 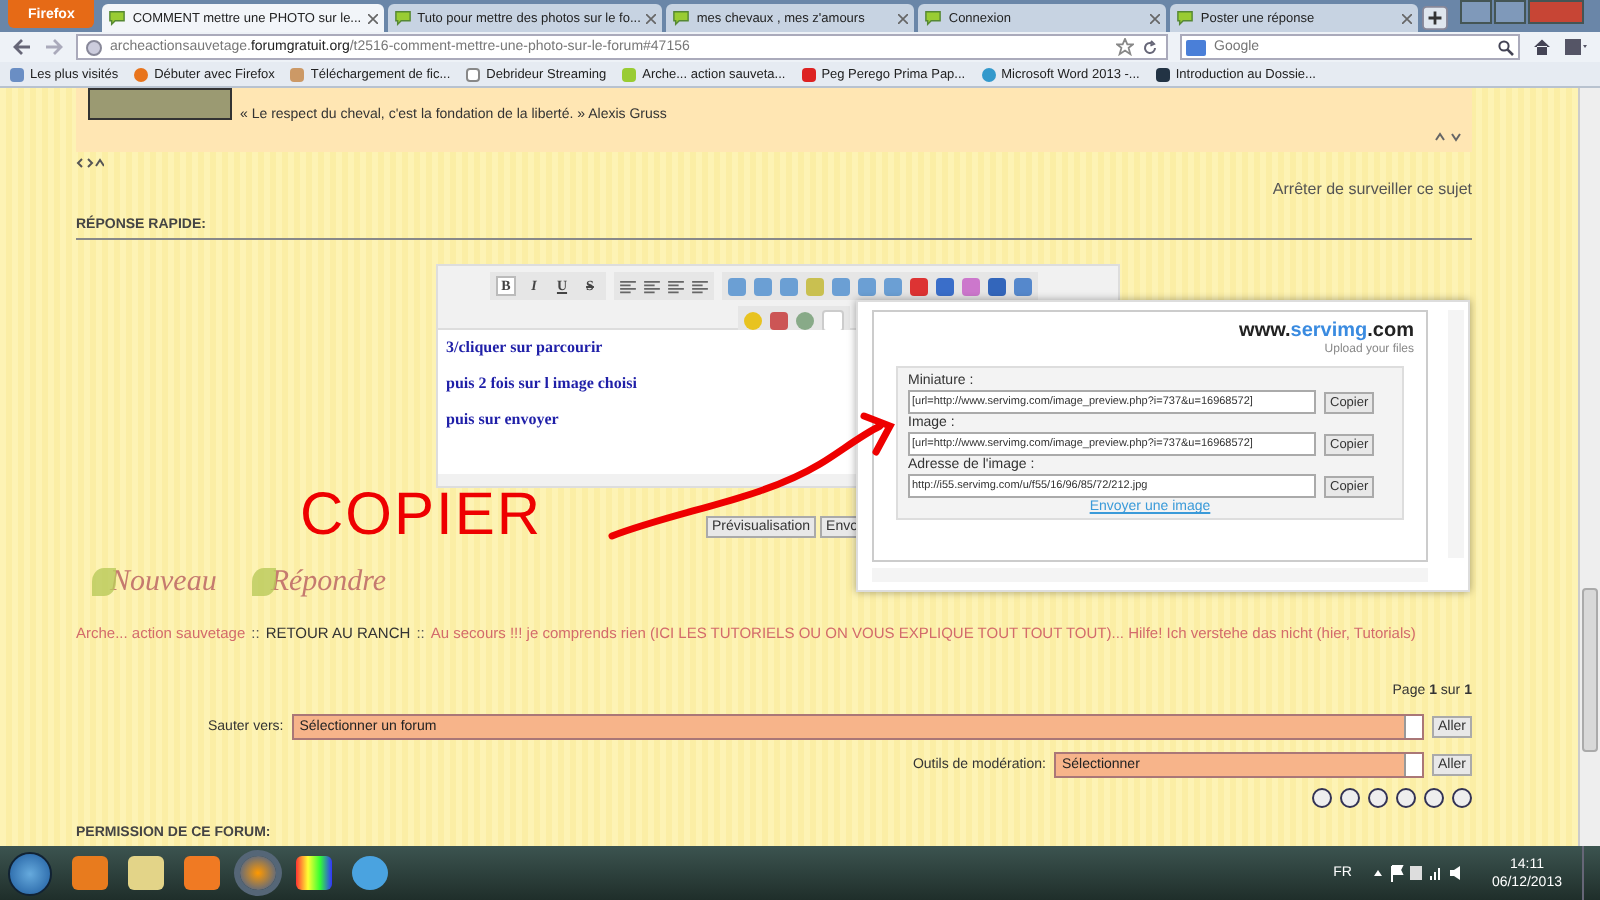 What do you see at coordinates (30, 873) in the screenshot?
I see `start-button` at bounding box center [30, 873].